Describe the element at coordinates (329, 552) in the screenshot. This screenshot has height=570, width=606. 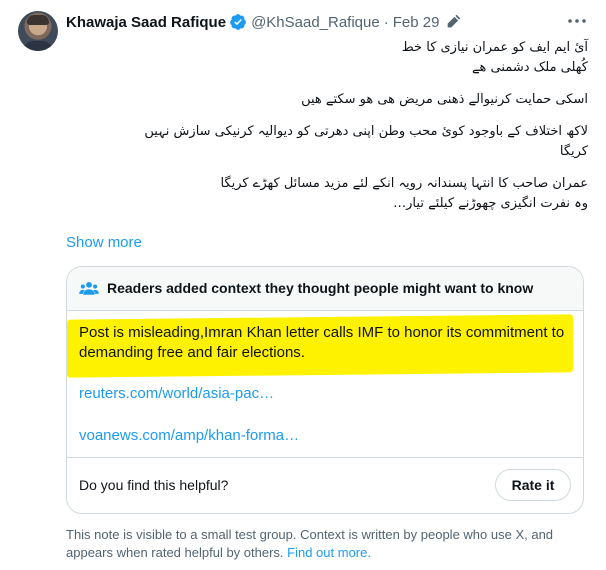
I see `find-out-more-link: Find out more.` at that location.